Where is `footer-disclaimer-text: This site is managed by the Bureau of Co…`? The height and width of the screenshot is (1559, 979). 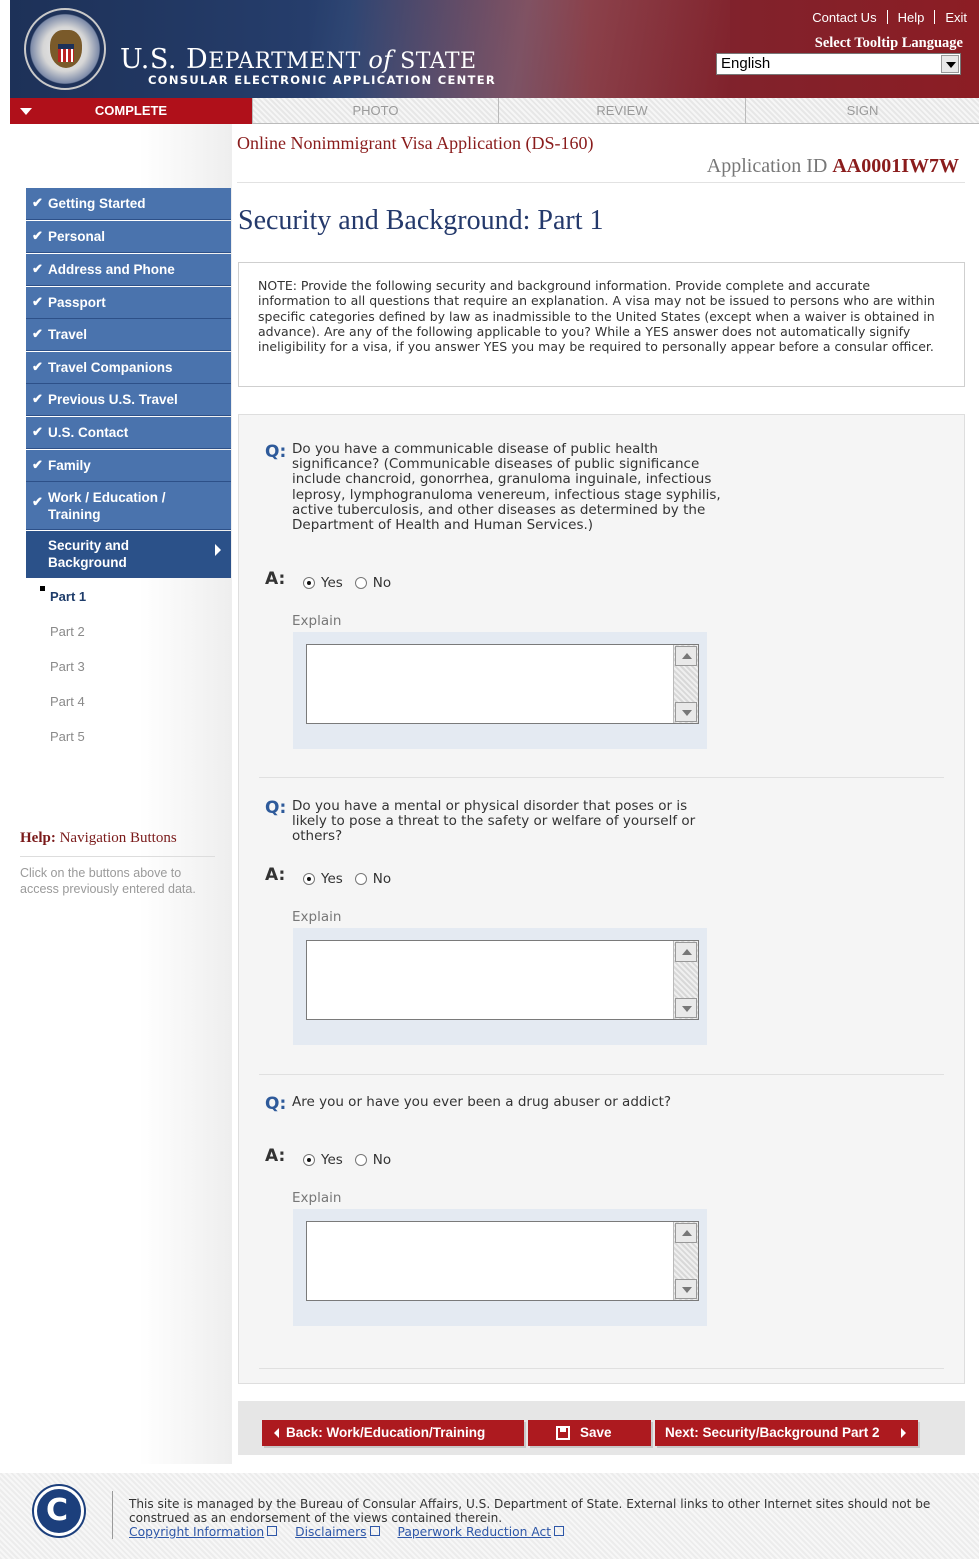 footer-disclaimer-text: This site is managed by the Bureau of Co… is located at coordinates (530, 1511).